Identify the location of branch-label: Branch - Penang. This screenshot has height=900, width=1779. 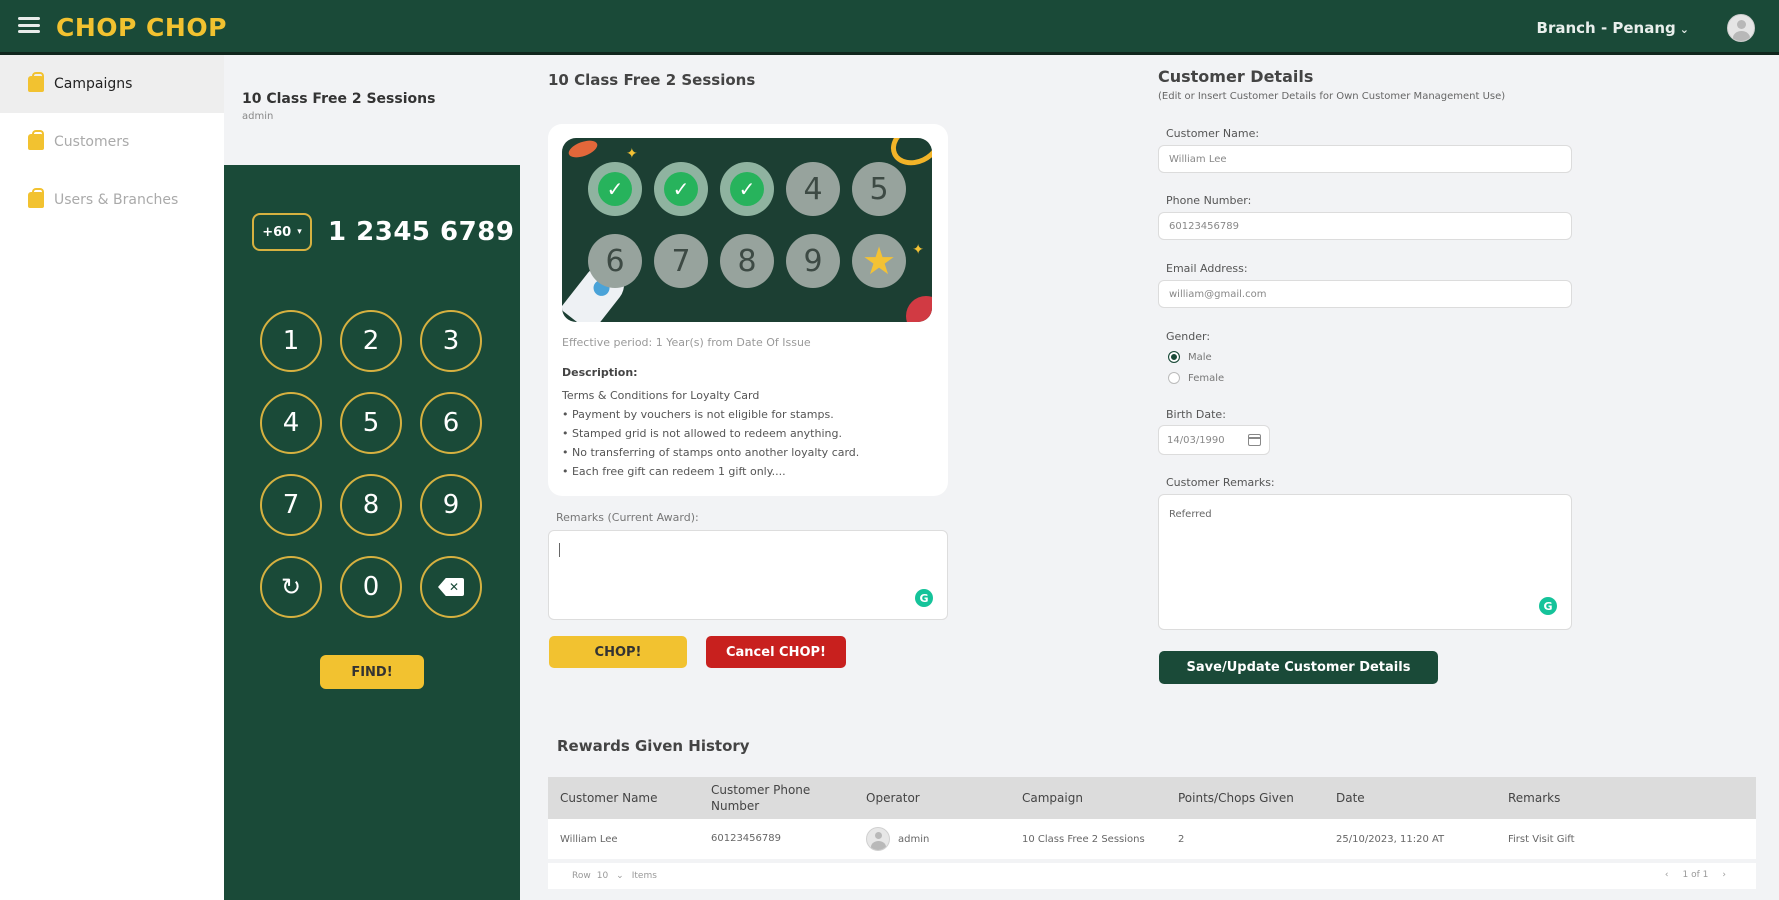
(1606, 28).